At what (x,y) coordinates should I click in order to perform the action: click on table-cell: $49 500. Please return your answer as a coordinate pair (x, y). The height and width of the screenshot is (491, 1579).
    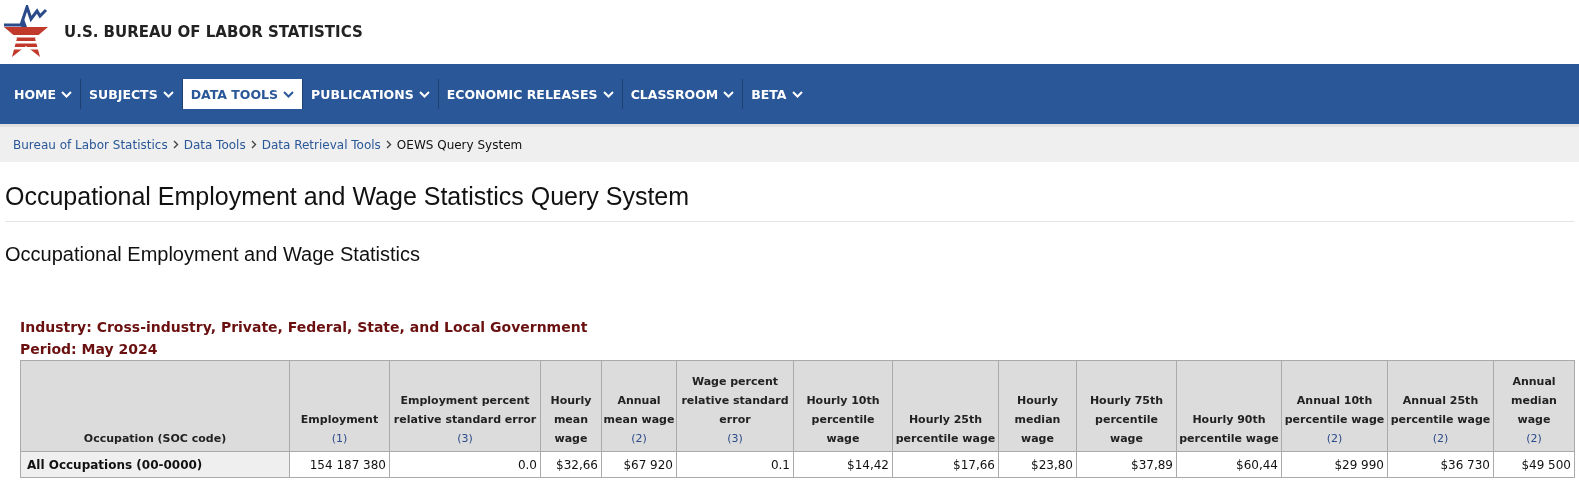
    Looking at the image, I should click on (1534, 464).